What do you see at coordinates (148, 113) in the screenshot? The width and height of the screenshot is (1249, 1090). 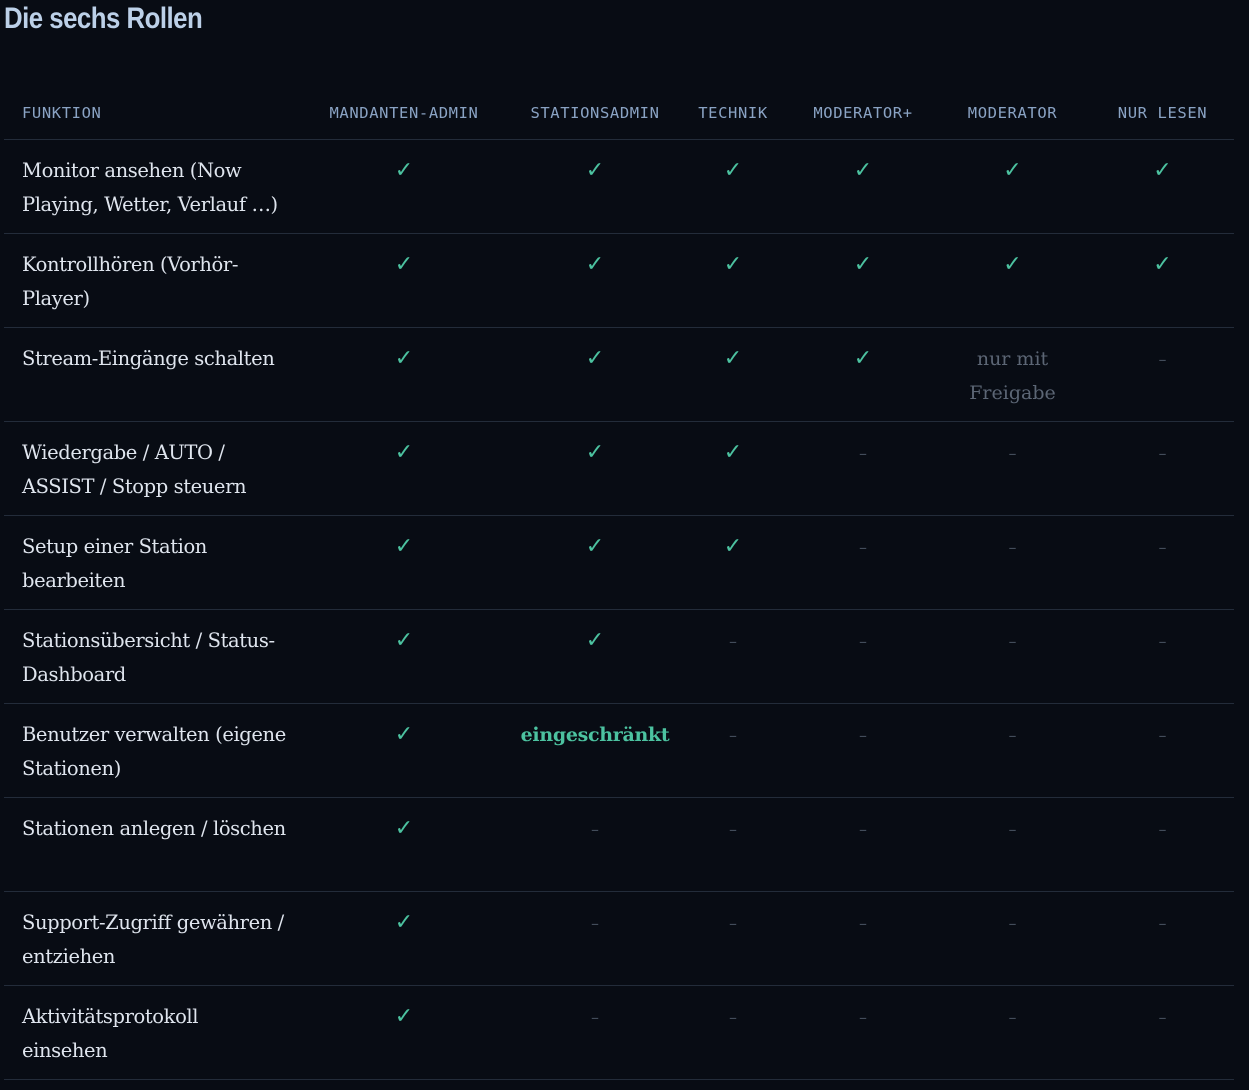 I see `column-header-function: FUNKTION` at bounding box center [148, 113].